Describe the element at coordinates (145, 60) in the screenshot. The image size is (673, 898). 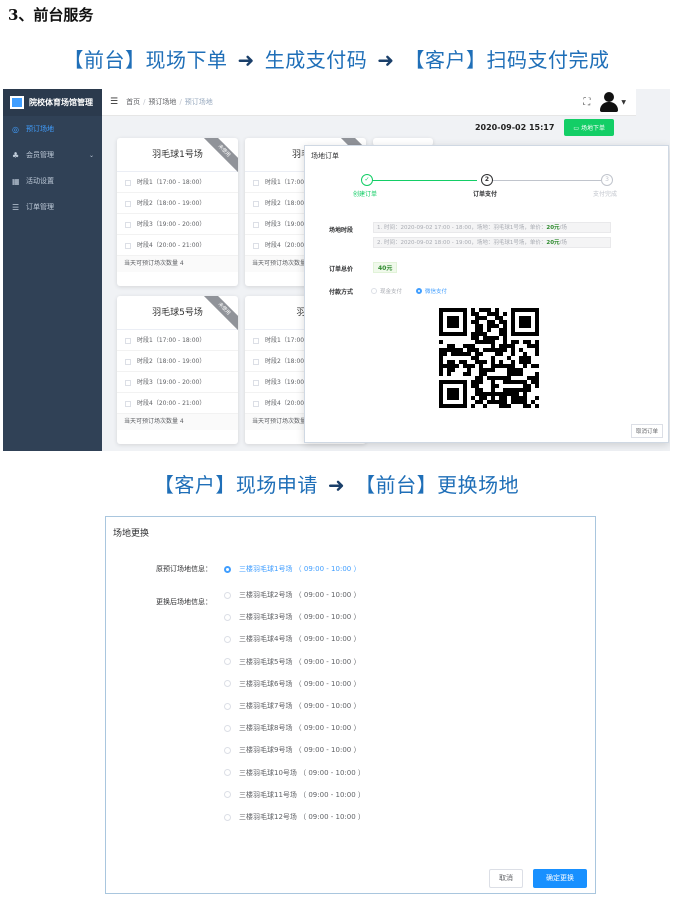
I see `flow-step-order: 【前台】现场下单` at that location.